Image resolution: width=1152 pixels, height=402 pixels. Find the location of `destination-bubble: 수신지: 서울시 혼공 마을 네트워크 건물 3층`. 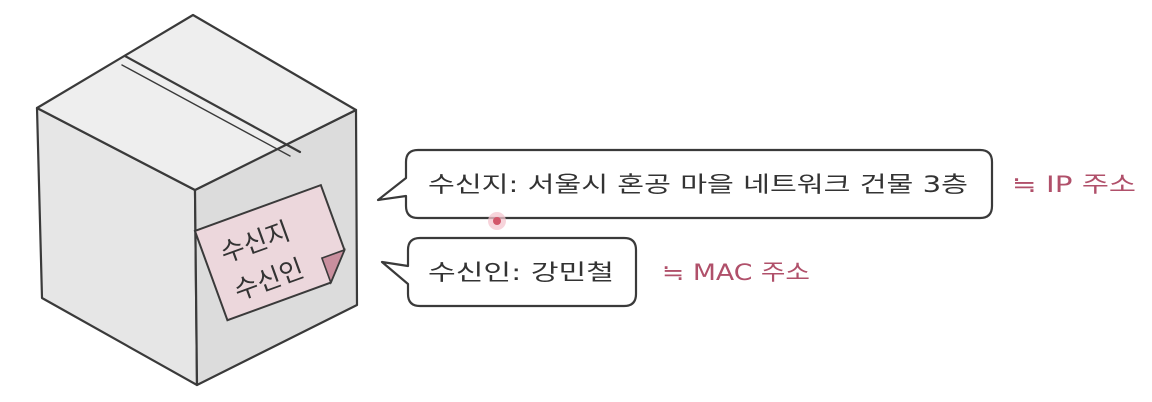

destination-bubble: 수신지: 서울시 혼공 마을 네트워크 건물 3층 is located at coordinates (685, 184).